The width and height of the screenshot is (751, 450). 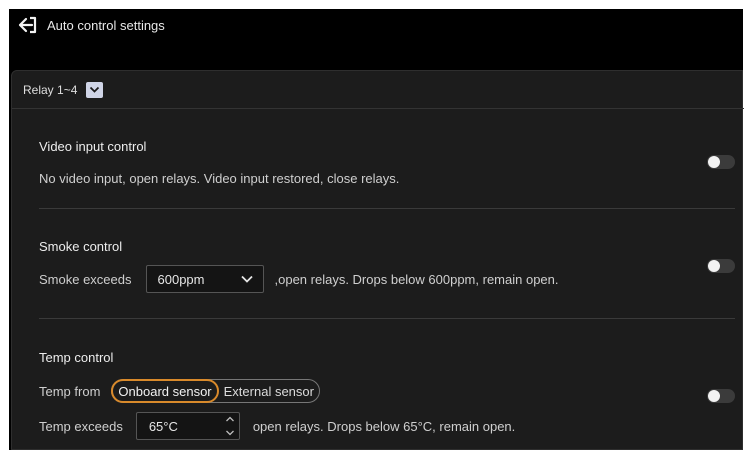 I want to click on smoke-threshold-select: 600ppm, so click(x=204, y=279).